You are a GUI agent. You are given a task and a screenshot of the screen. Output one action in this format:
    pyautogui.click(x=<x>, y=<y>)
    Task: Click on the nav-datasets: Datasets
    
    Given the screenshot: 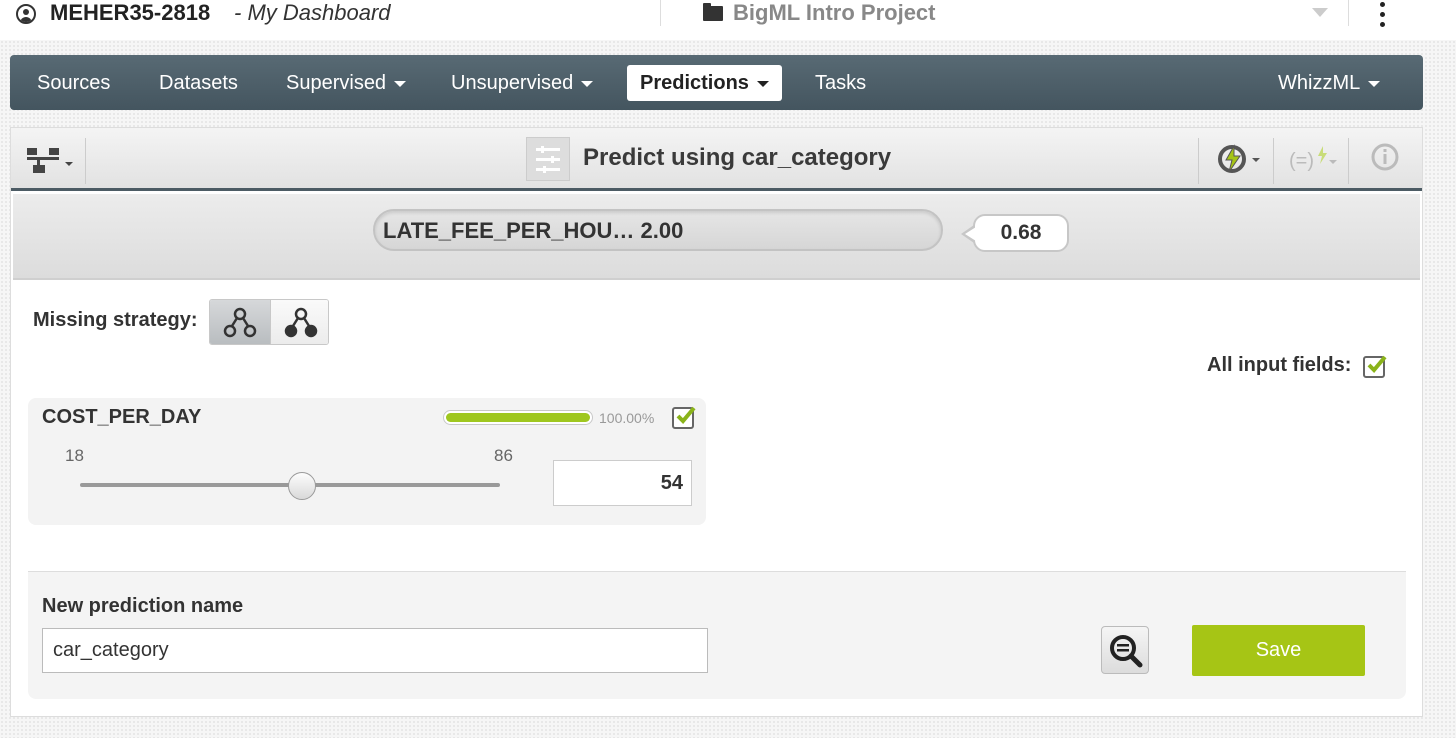 What is the action you would take?
    pyautogui.click(x=198, y=83)
    